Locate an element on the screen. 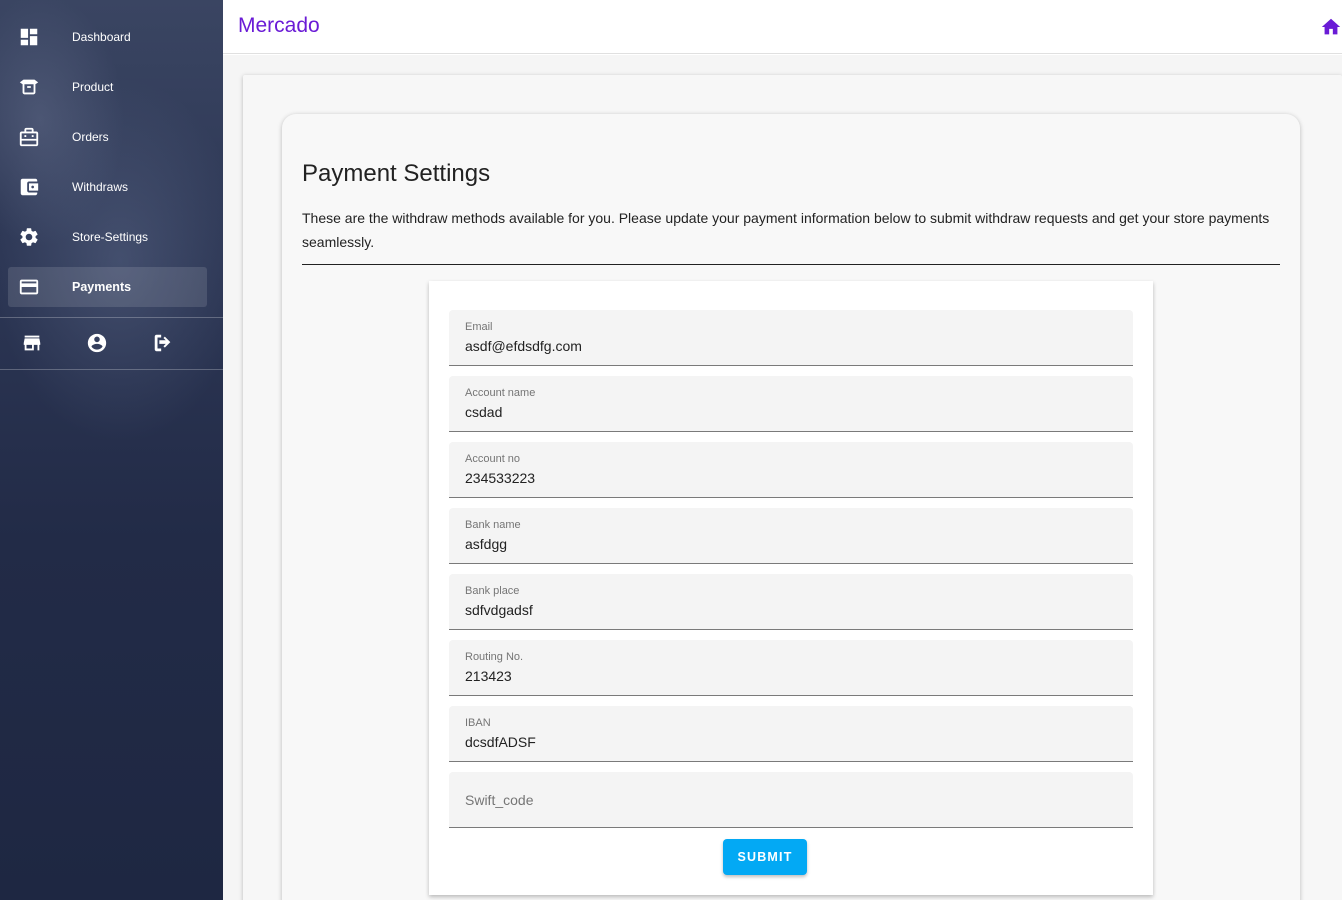 The height and width of the screenshot is (900, 1342). sidebar-item-label: Product is located at coordinates (93, 87).